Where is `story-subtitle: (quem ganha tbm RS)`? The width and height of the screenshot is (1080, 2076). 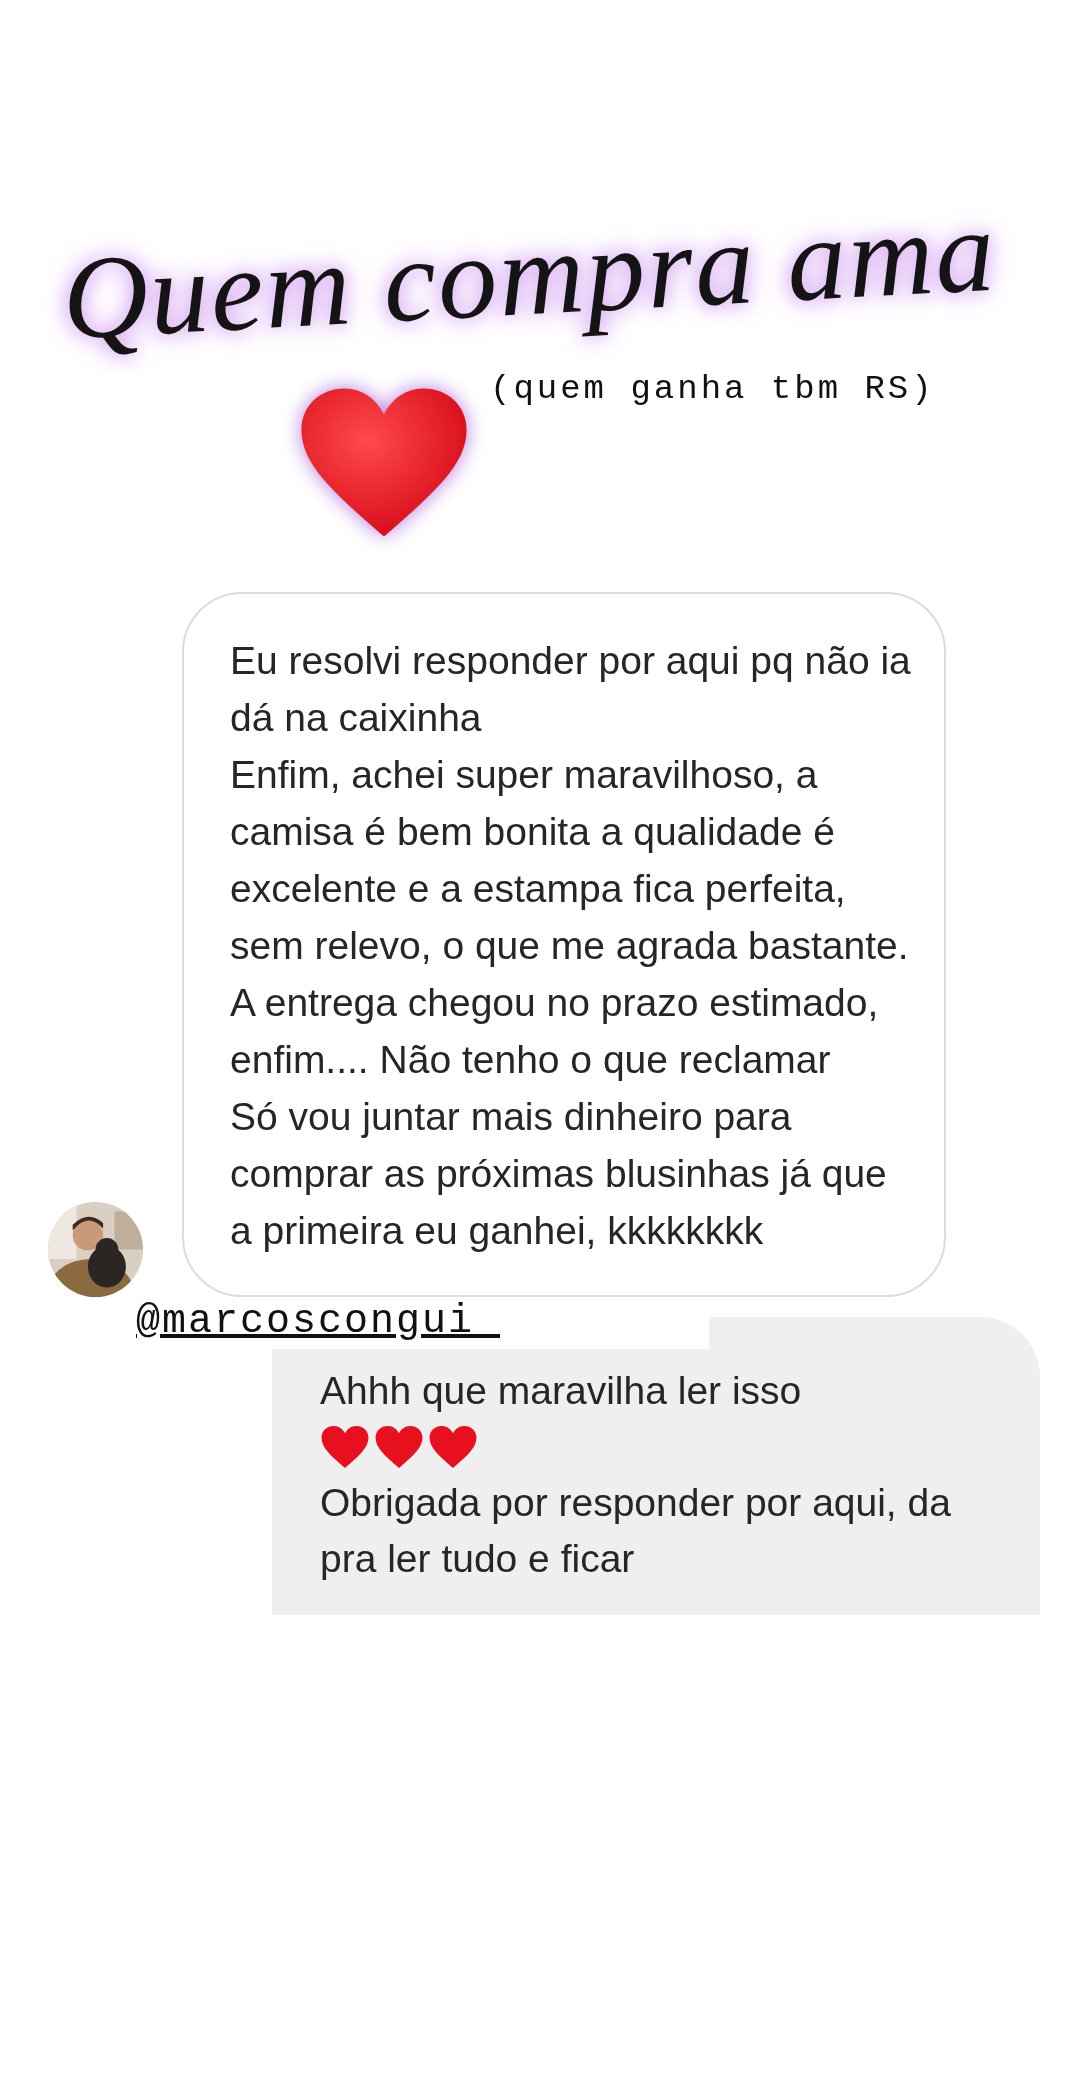 story-subtitle: (quem ganha tbm RS) is located at coordinates (712, 389).